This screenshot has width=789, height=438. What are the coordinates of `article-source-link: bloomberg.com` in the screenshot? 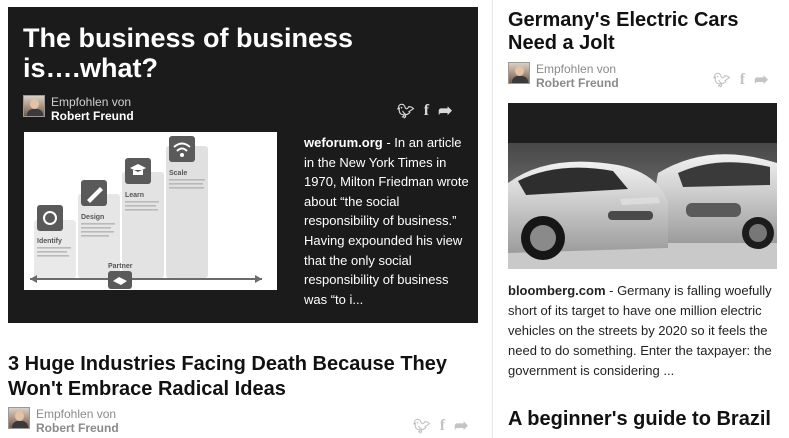 It's located at (557, 290).